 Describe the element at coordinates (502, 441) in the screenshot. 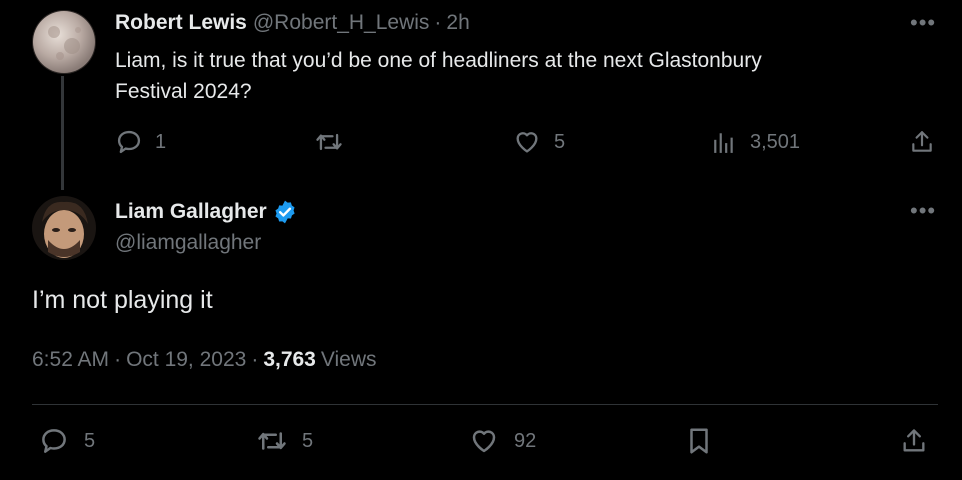

I see `main-like-button: 92` at that location.